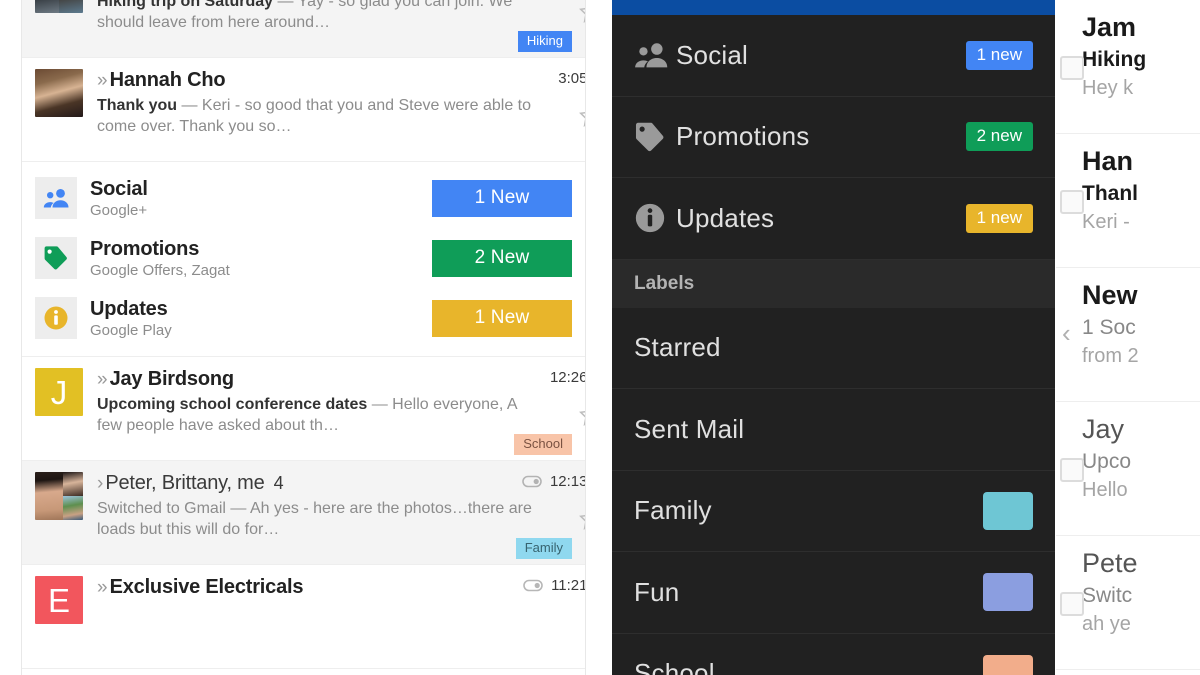 This screenshot has height=675, width=1200. I want to click on category-badge: 2 New, so click(502, 258).